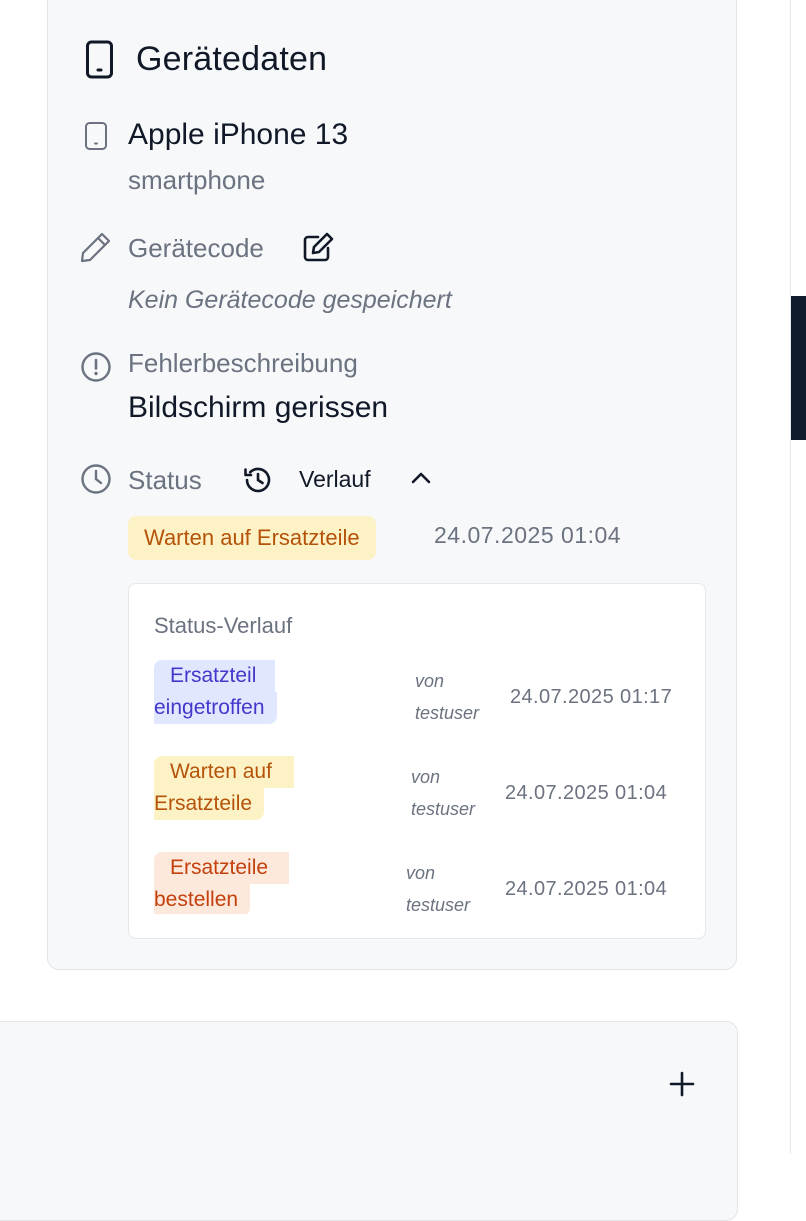 This screenshot has width=806, height=1221. What do you see at coordinates (421, 478) in the screenshot?
I see `chevron-up-icon` at bounding box center [421, 478].